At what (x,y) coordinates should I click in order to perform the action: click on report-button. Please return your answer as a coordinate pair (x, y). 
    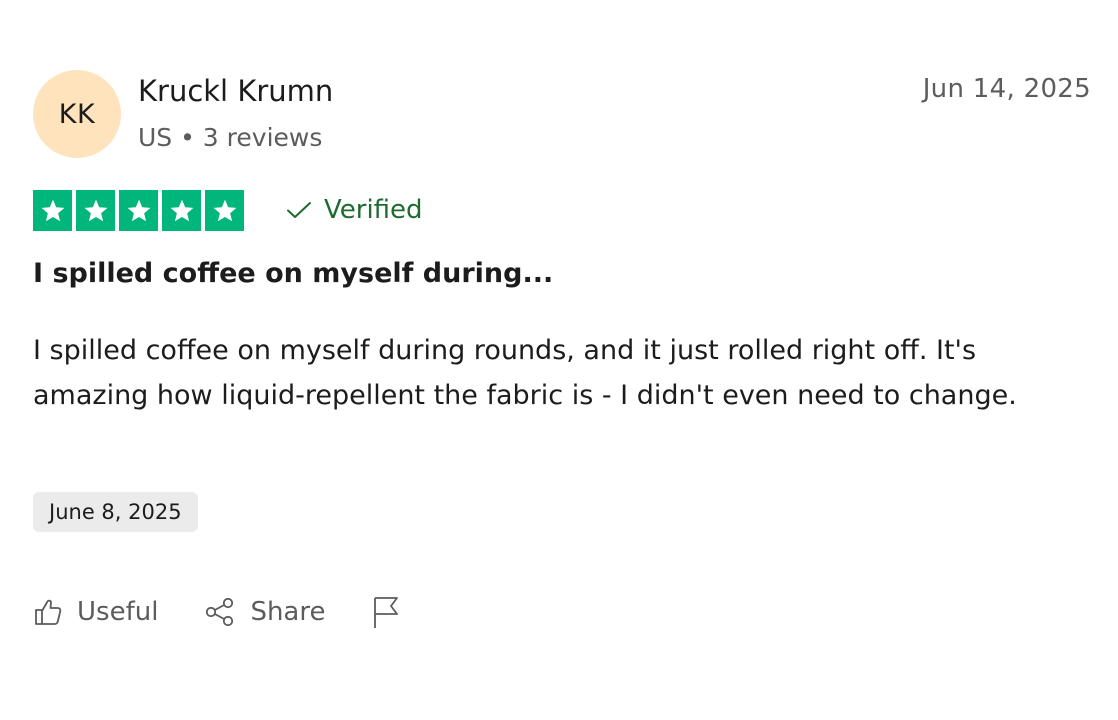
    Looking at the image, I should click on (386, 612).